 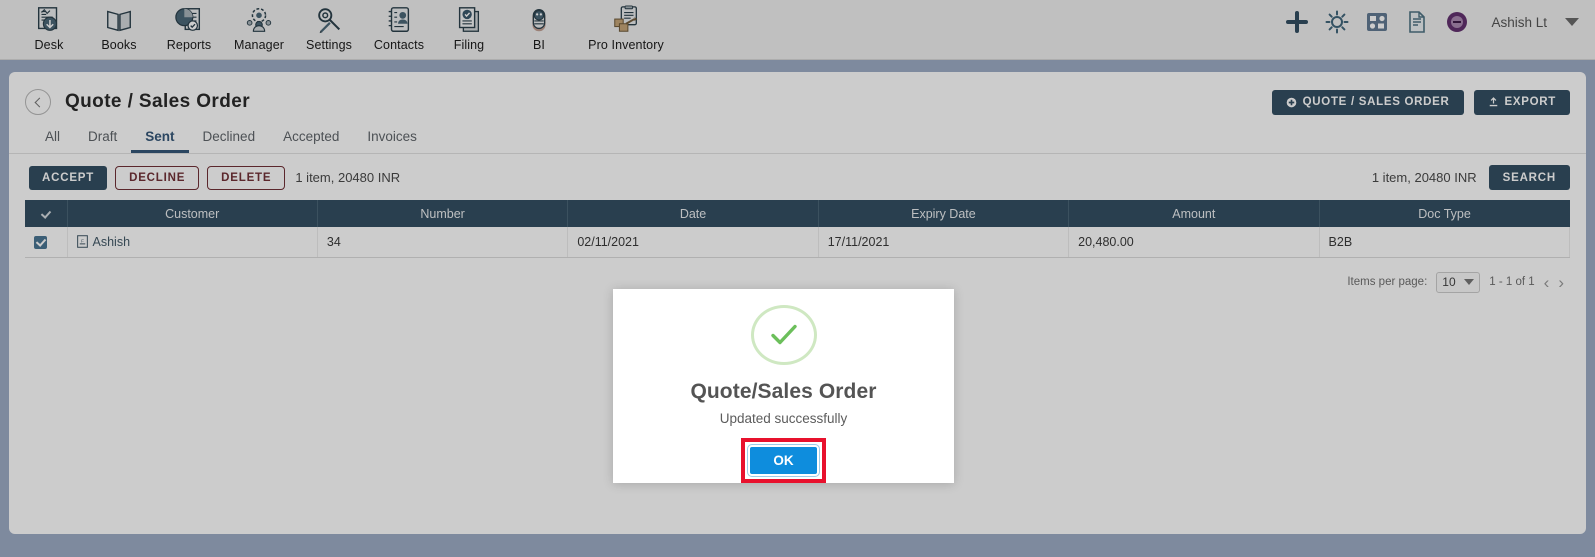 What do you see at coordinates (783, 418) in the screenshot?
I see `dialog-message: Updated successfully` at bounding box center [783, 418].